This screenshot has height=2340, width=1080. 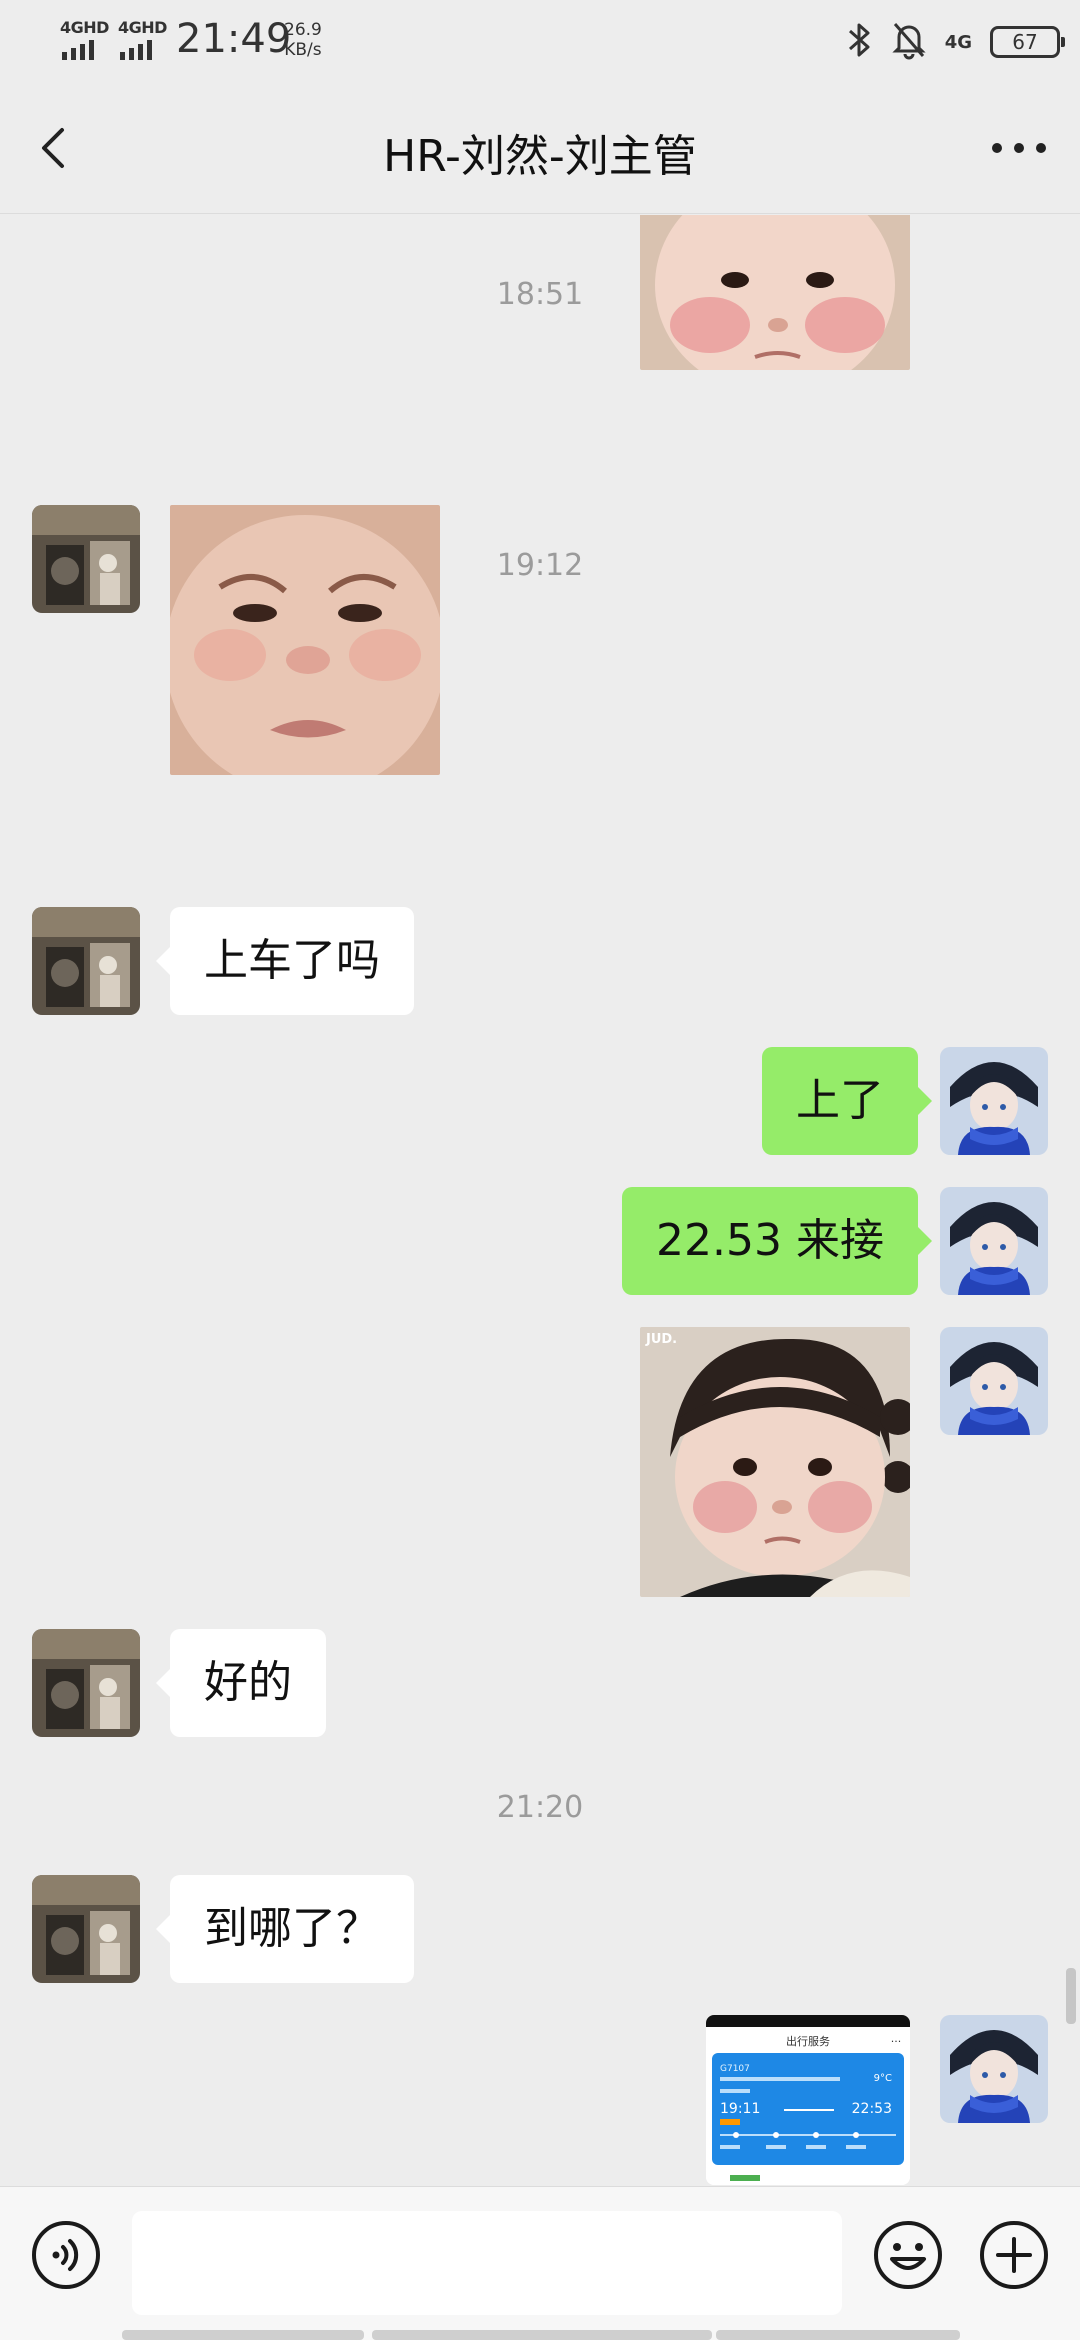 What do you see at coordinates (909, 42) in the screenshot?
I see `mute-bell-icon` at bounding box center [909, 42].